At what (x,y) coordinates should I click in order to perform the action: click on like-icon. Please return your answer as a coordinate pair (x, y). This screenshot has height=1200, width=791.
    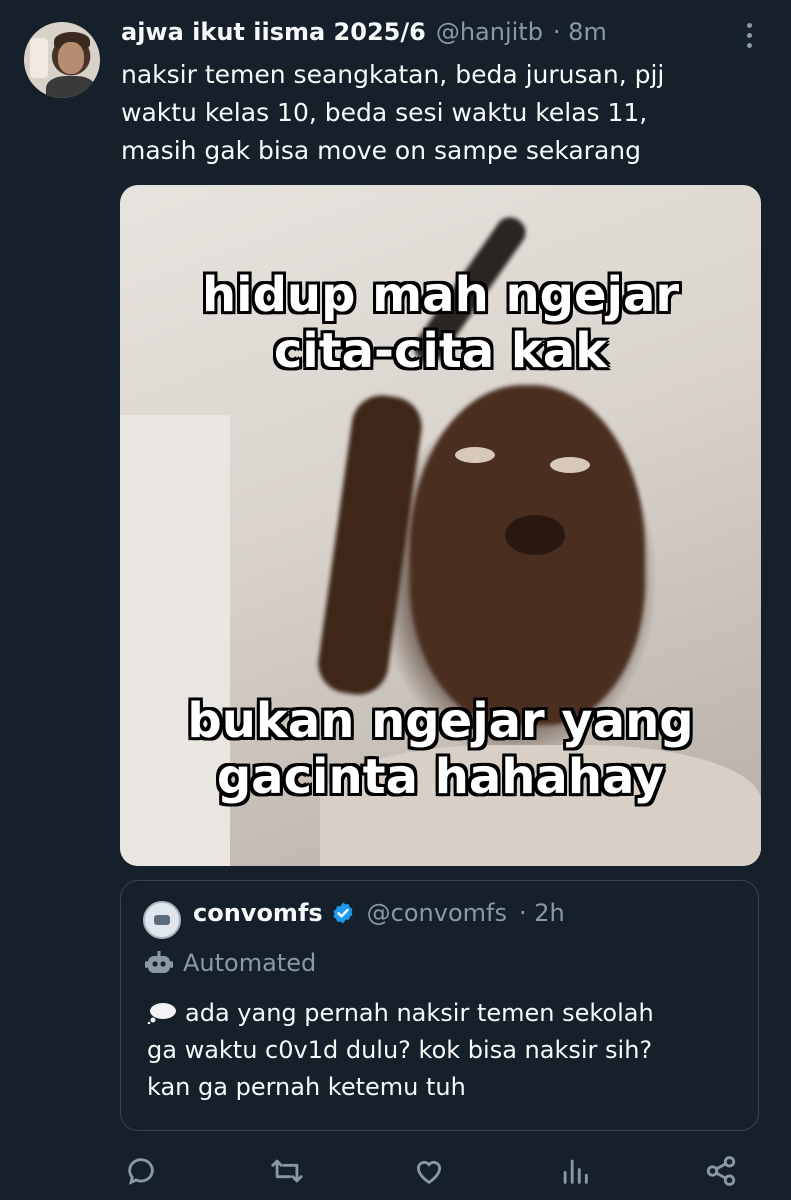
    Looking at the image, I should click on (429, 1171).